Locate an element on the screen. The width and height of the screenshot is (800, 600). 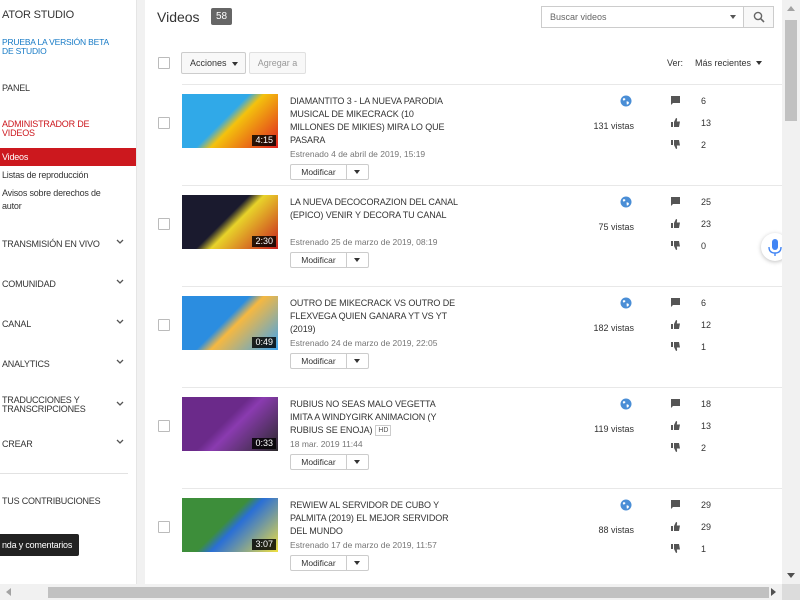
scroll-up-arrow is located at coordinates (791, 8).